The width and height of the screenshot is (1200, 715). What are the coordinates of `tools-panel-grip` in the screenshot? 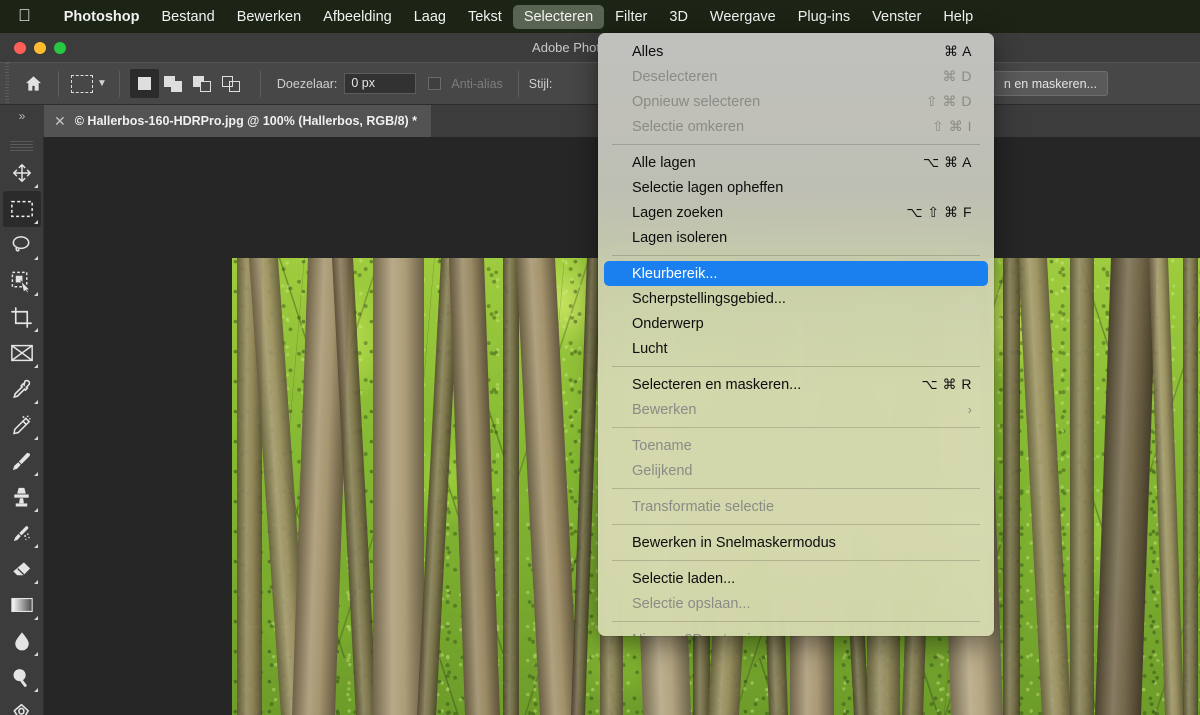 It's located at (21, 146).